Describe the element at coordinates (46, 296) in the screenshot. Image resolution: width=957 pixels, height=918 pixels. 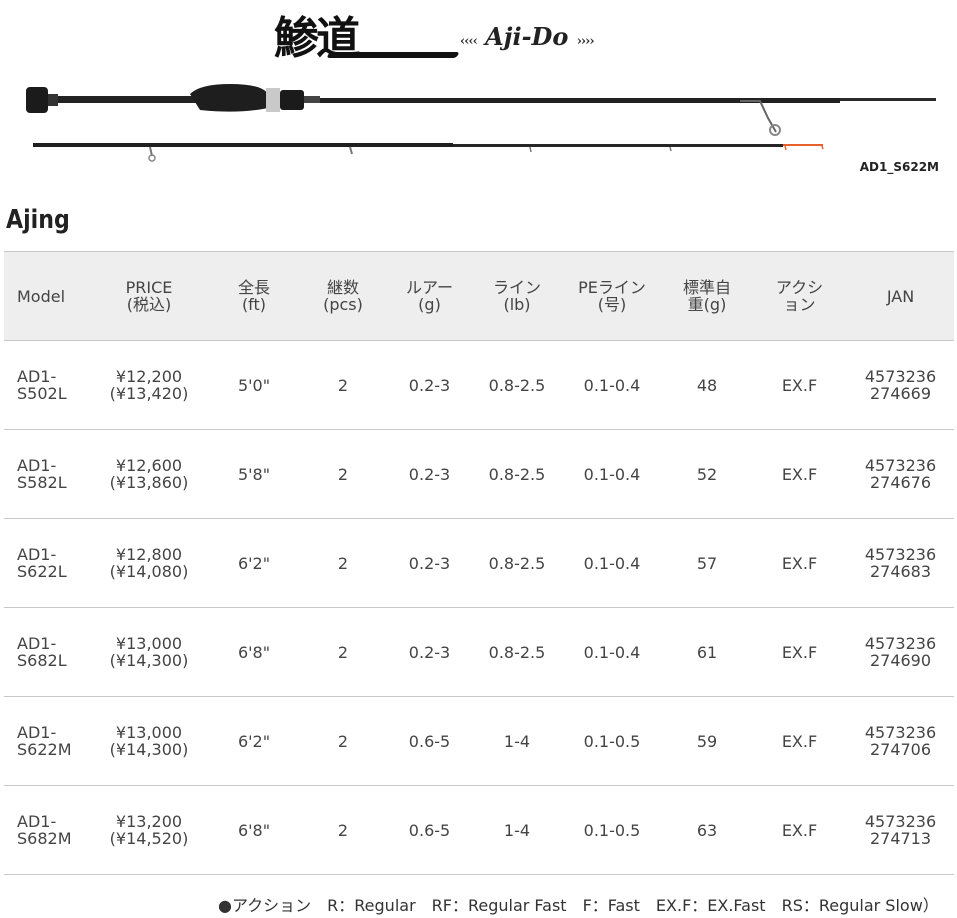
I see `header-model: Model` at that location.